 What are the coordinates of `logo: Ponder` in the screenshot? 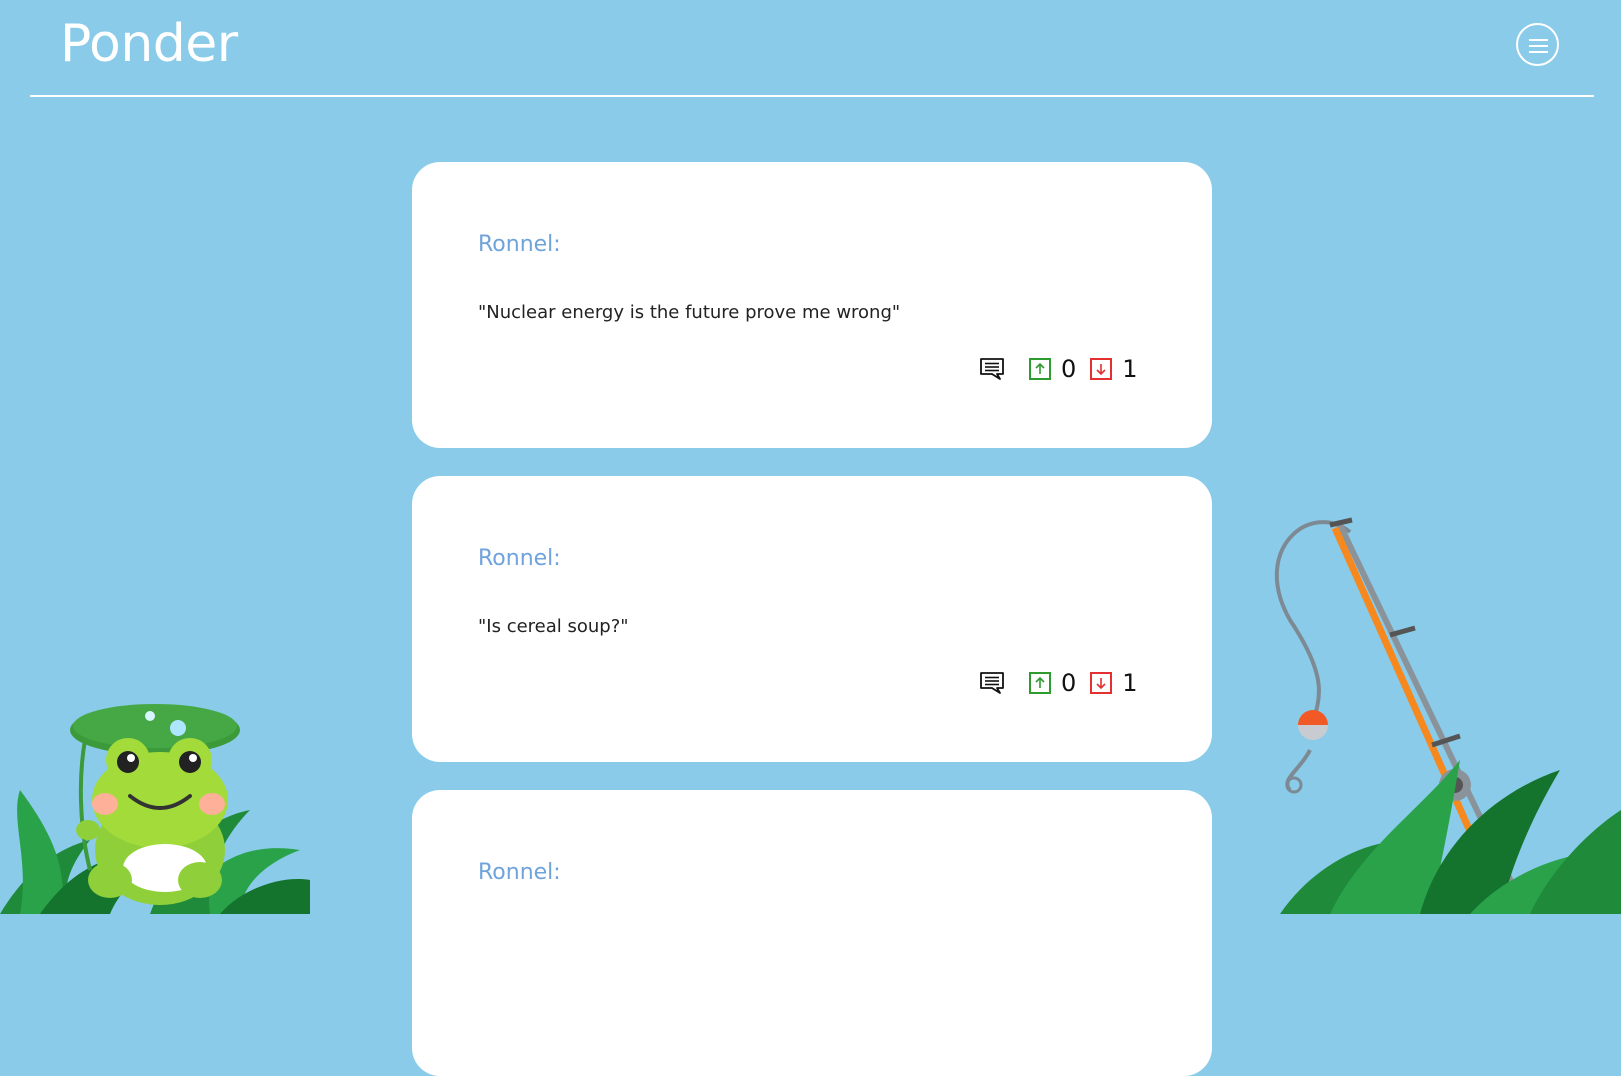 It's located at (149, 44).